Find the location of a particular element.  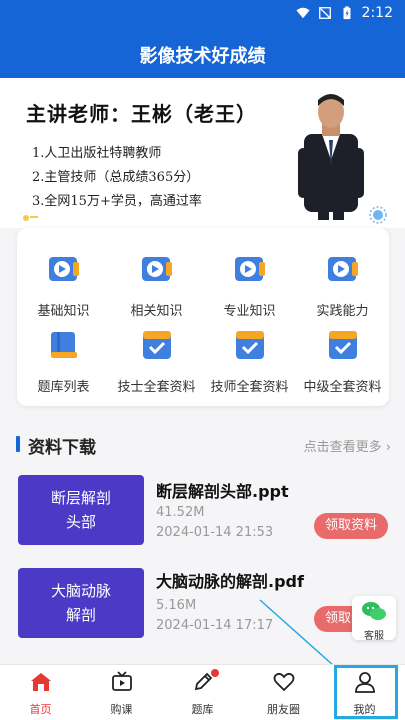

nav-label: 朋友圈 is located at coordinates (283, 709).